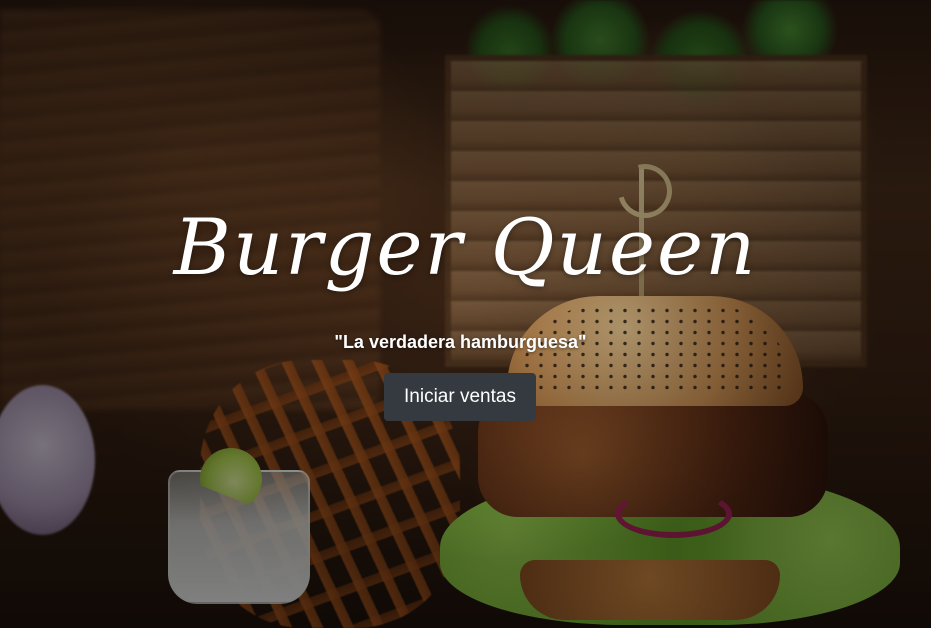 Image resolution: width=931 pixels, height=628 pixels. What do you see at coordinates (460, 397) in the screenshot?
I see `start-sales-button: Iniciar ventas` at bounding box center [460, 397].